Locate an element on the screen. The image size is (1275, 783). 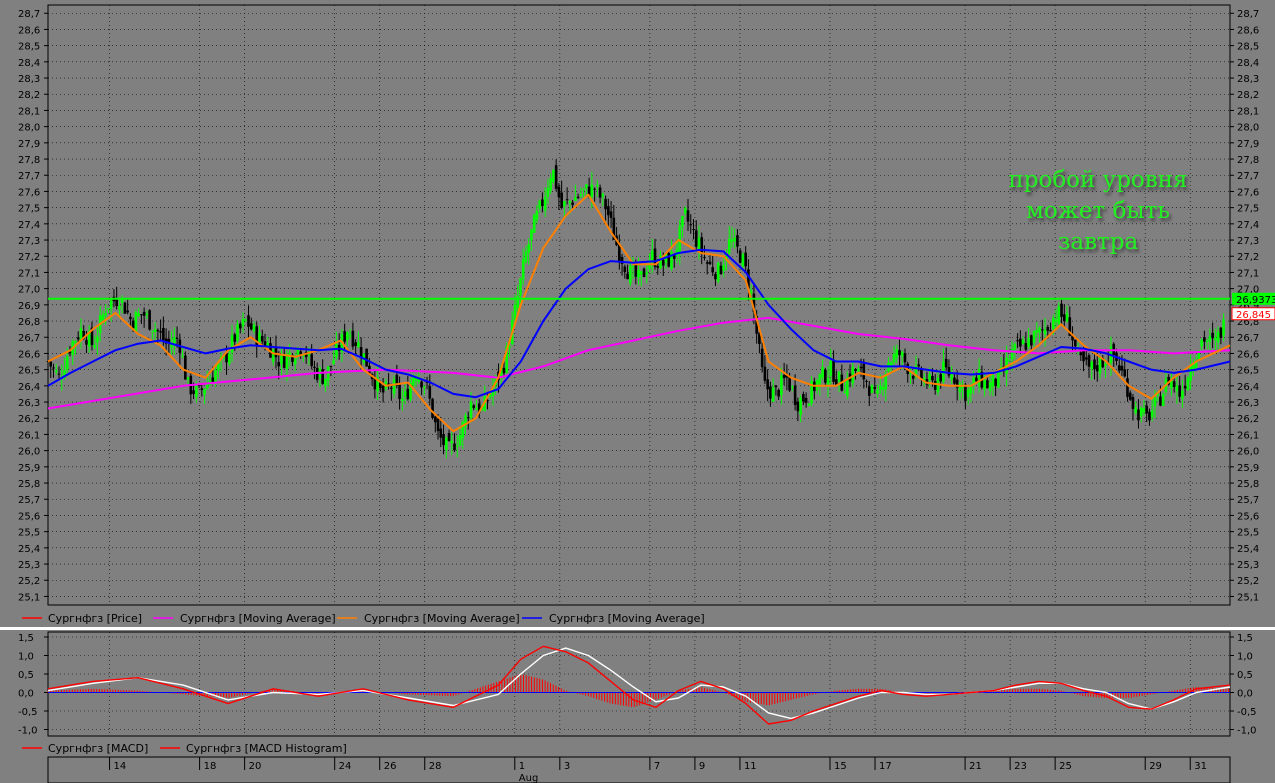
macd-tick-label: -1,0 is located at coordinates (1247, 731).